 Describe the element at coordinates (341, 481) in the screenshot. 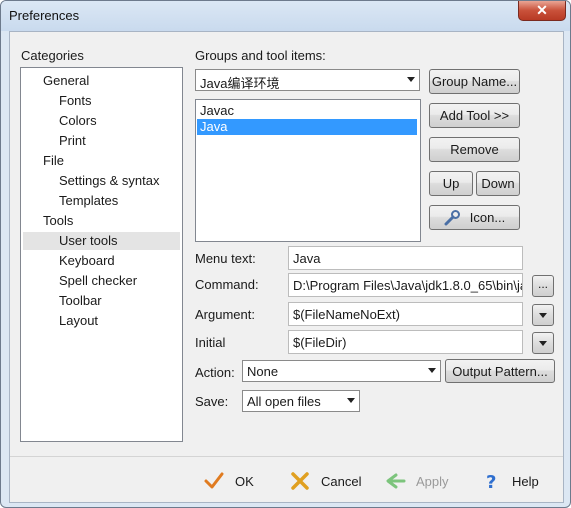

I see `cancel-label: Cancel` at that location.